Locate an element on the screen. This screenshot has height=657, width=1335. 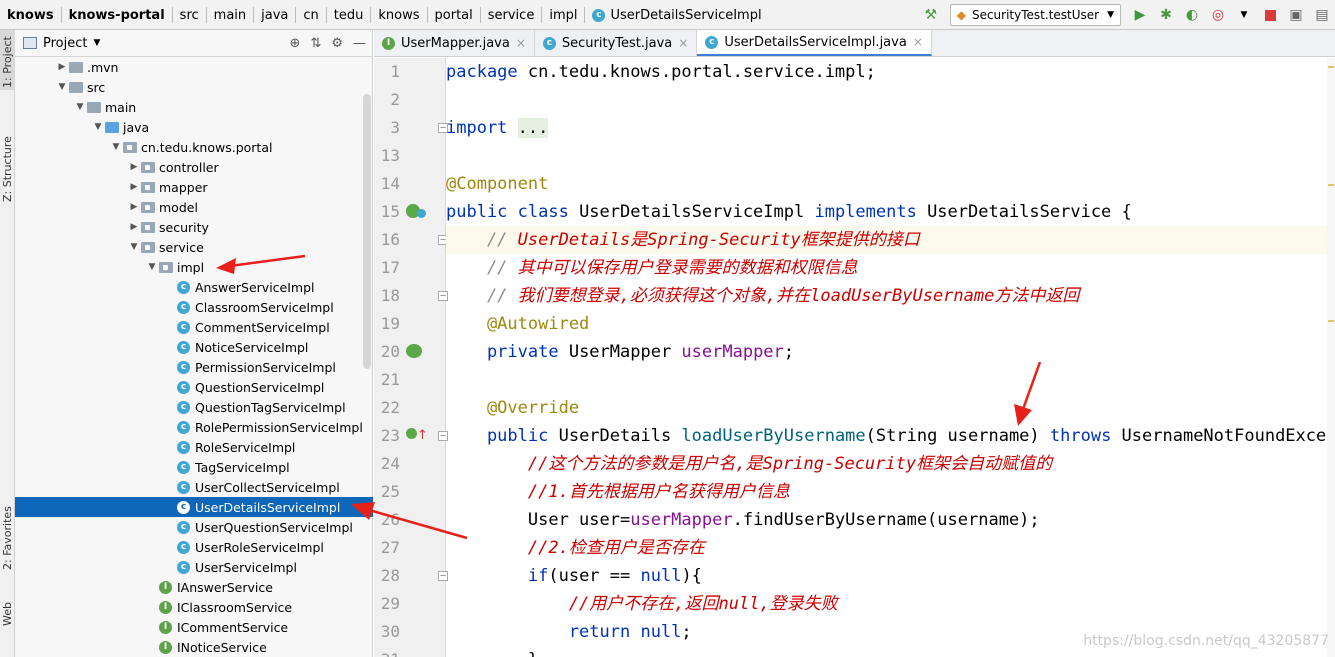
code-line: @Override is located at coordinates (890, 408).